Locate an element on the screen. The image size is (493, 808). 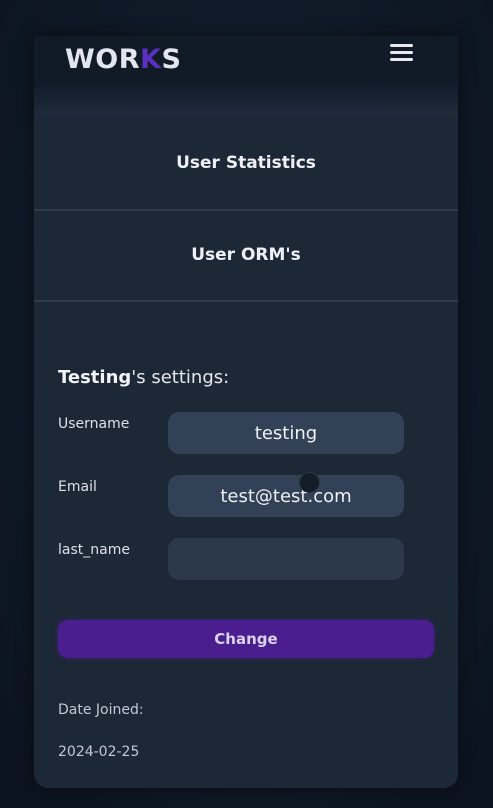
settings-title-suffix: 's settings: is located at coordinates (180, 377).